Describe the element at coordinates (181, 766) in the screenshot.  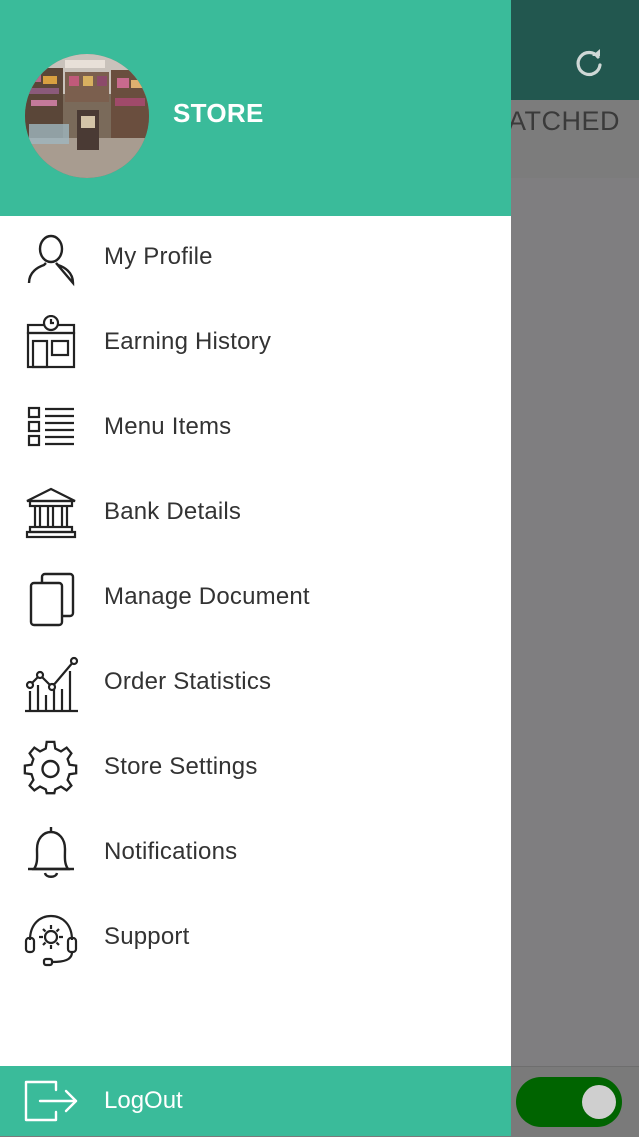
I see `menu-item-label: Store Settings` at that location.